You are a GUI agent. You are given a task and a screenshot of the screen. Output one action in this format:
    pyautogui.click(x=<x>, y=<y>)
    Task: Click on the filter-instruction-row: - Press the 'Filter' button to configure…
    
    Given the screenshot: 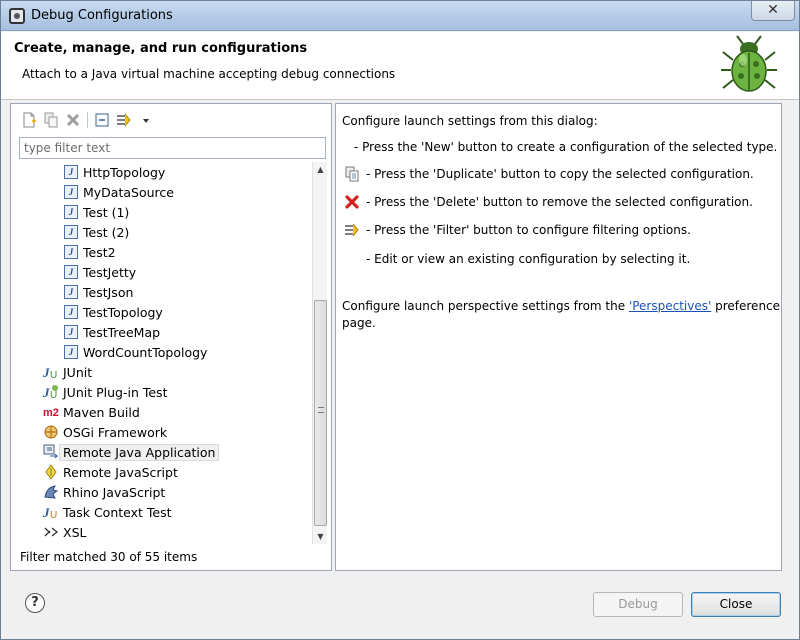 What is the action you would take?
    pyautogui.click(x=517, y=230)
    